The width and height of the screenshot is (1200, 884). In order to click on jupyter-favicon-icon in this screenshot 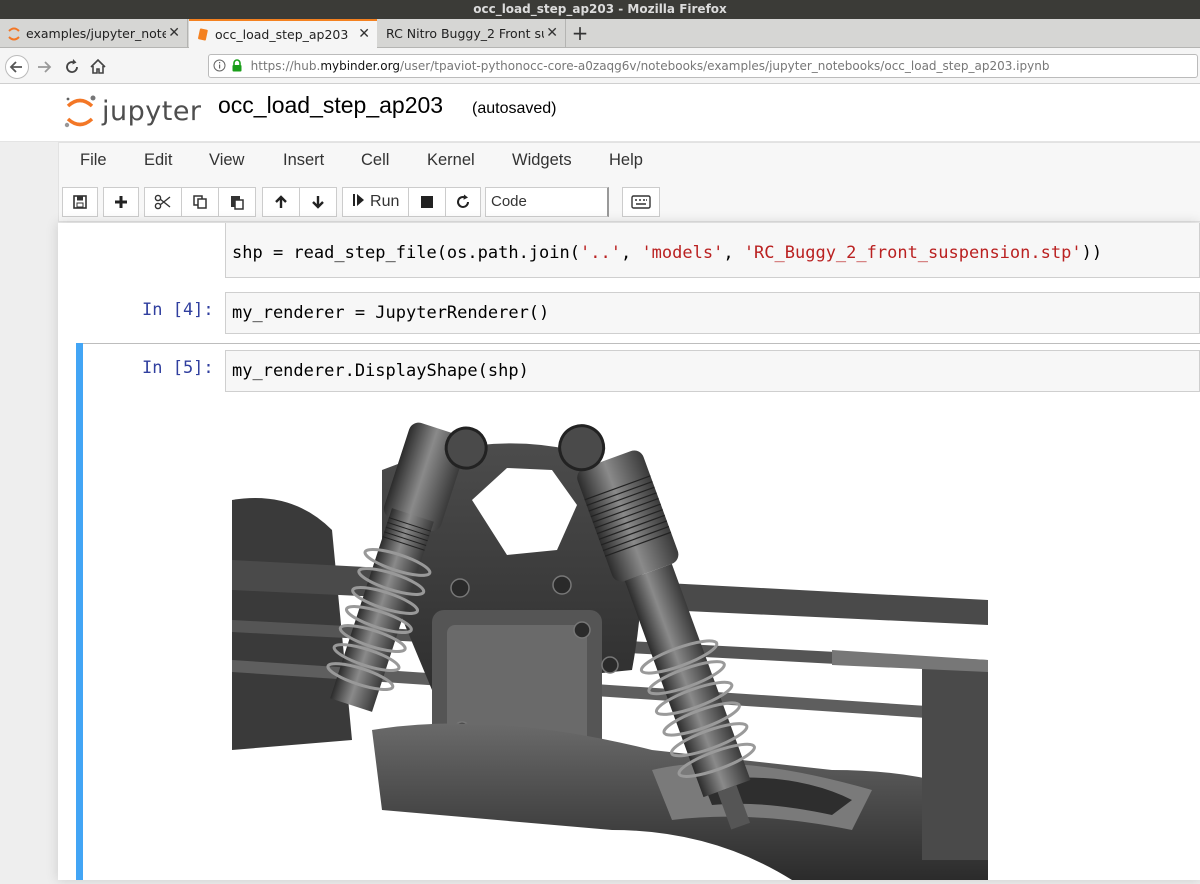, I will do `click(15, 33)`.